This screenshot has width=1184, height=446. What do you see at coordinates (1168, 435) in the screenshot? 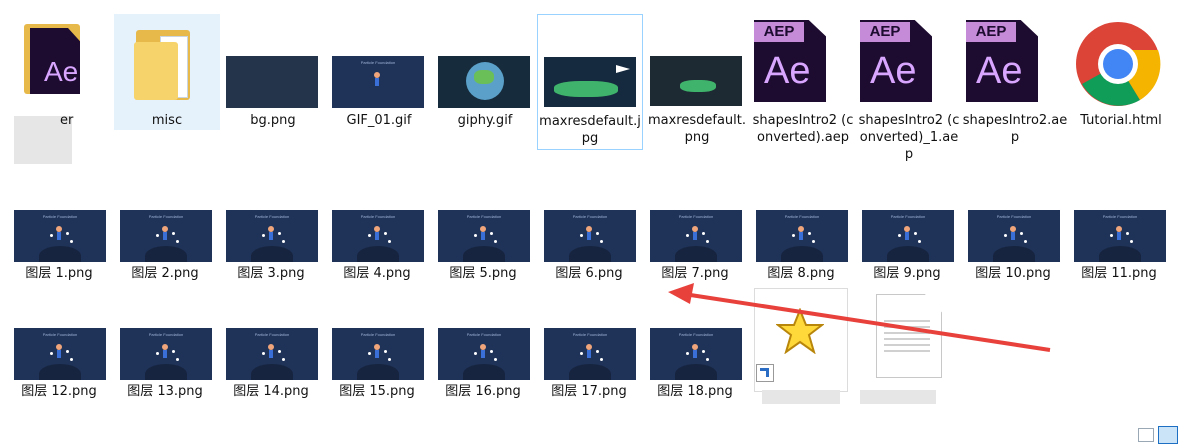
I see `large-icons-view-icon` at bounding box center [1168, 435].